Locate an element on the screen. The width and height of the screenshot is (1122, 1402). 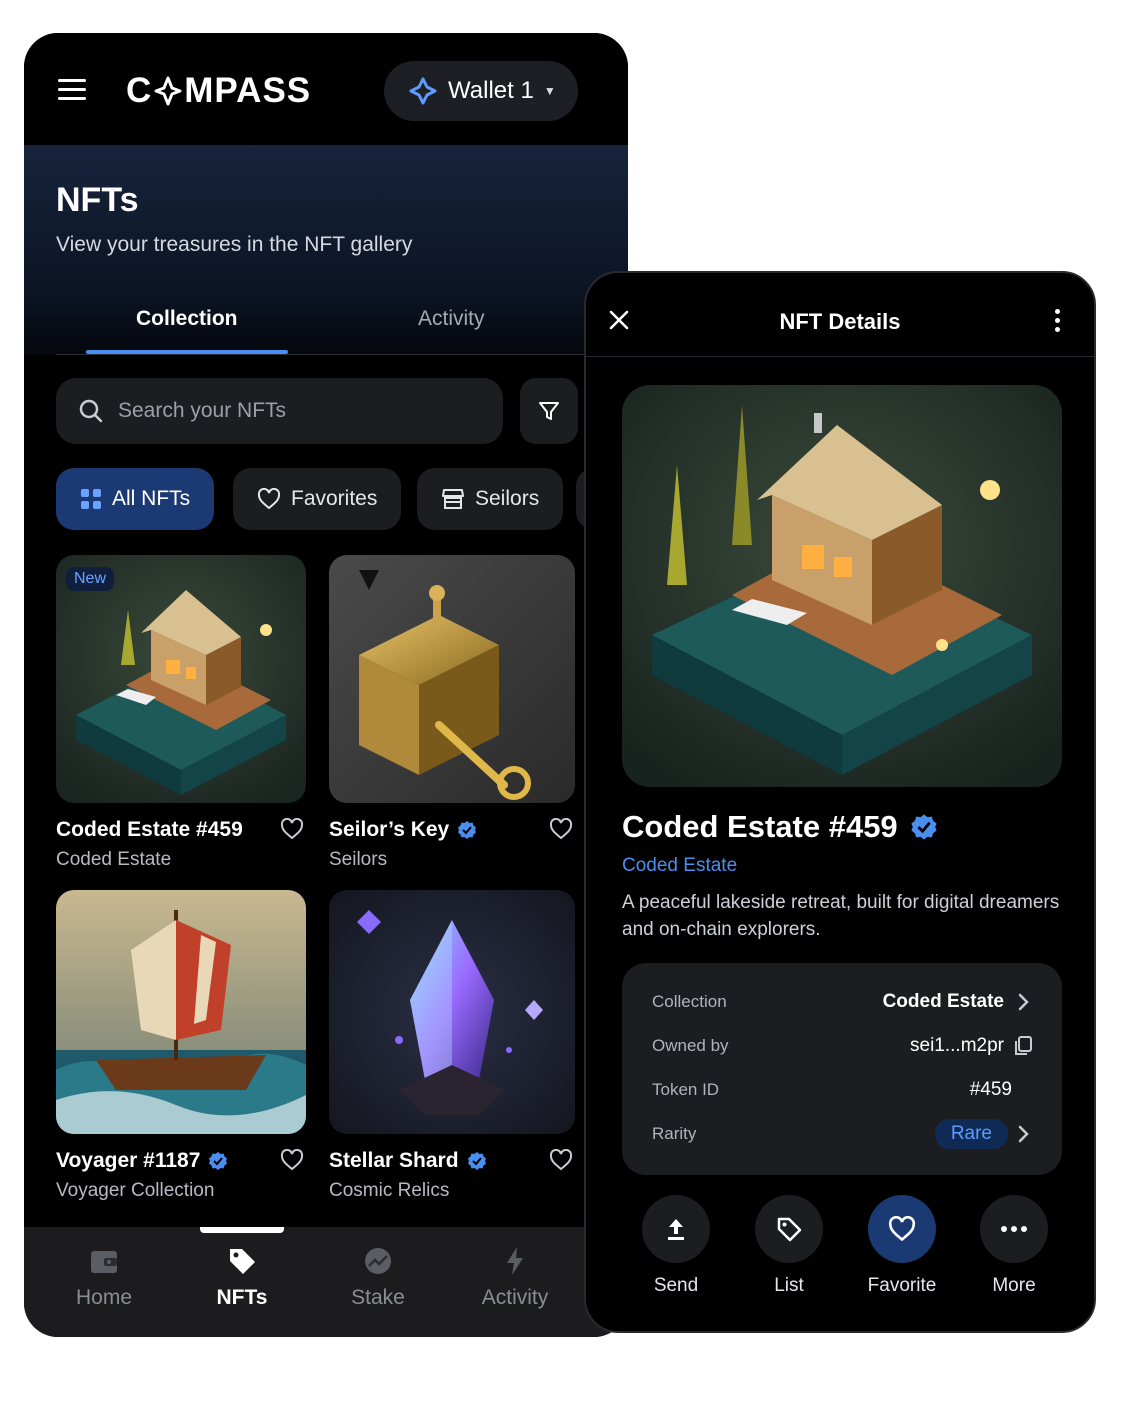
info-key: Rarity is located at coordinates (674, 1133).